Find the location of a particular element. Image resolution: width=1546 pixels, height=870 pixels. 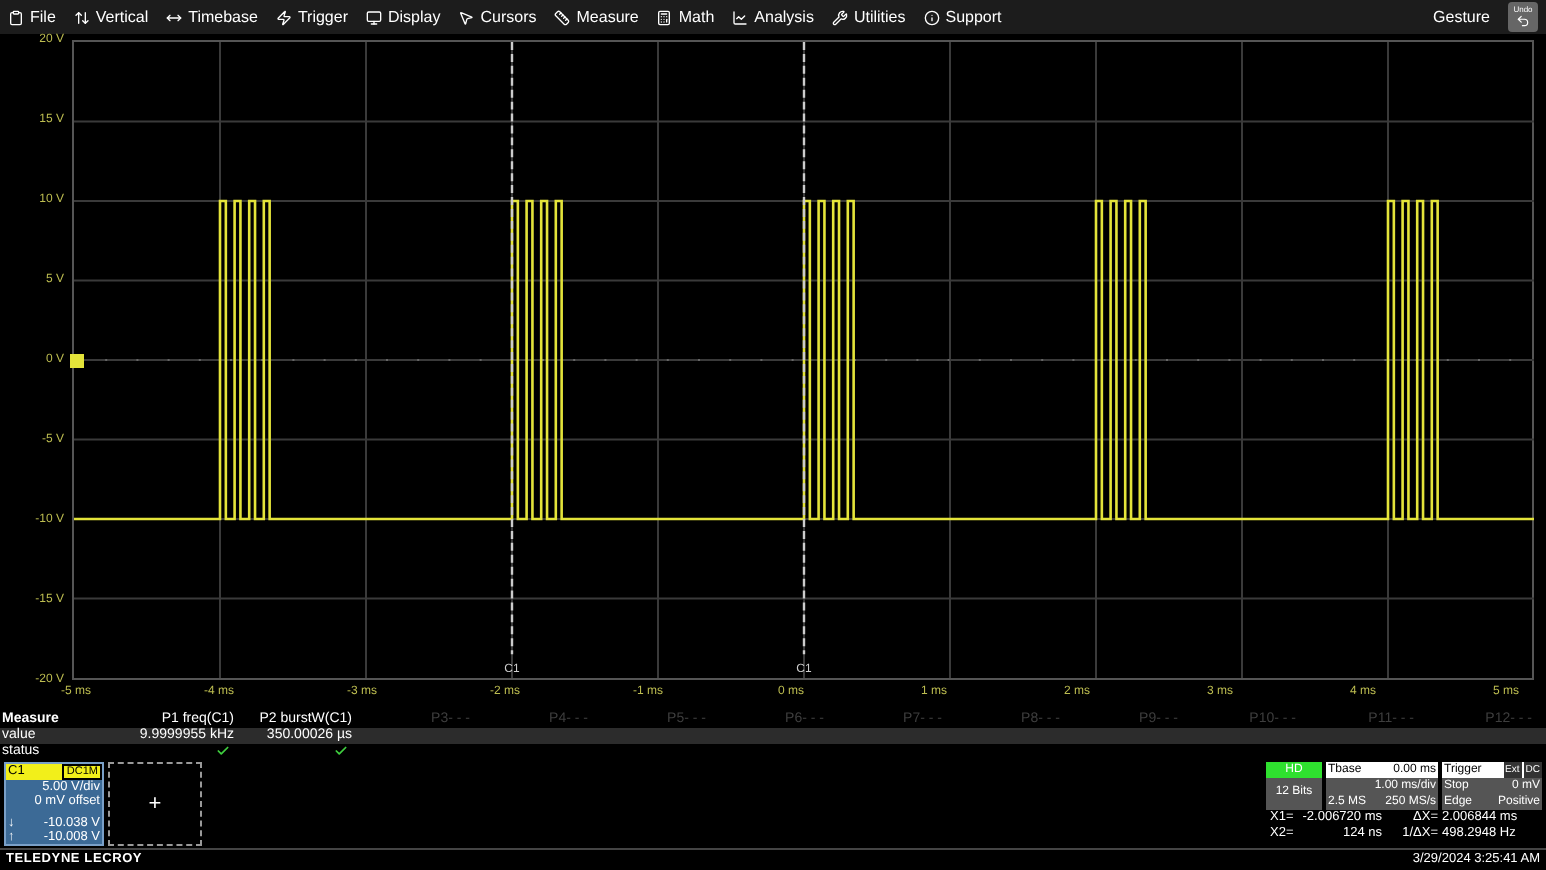

bolt-icon is located at coordinates (283, 17).